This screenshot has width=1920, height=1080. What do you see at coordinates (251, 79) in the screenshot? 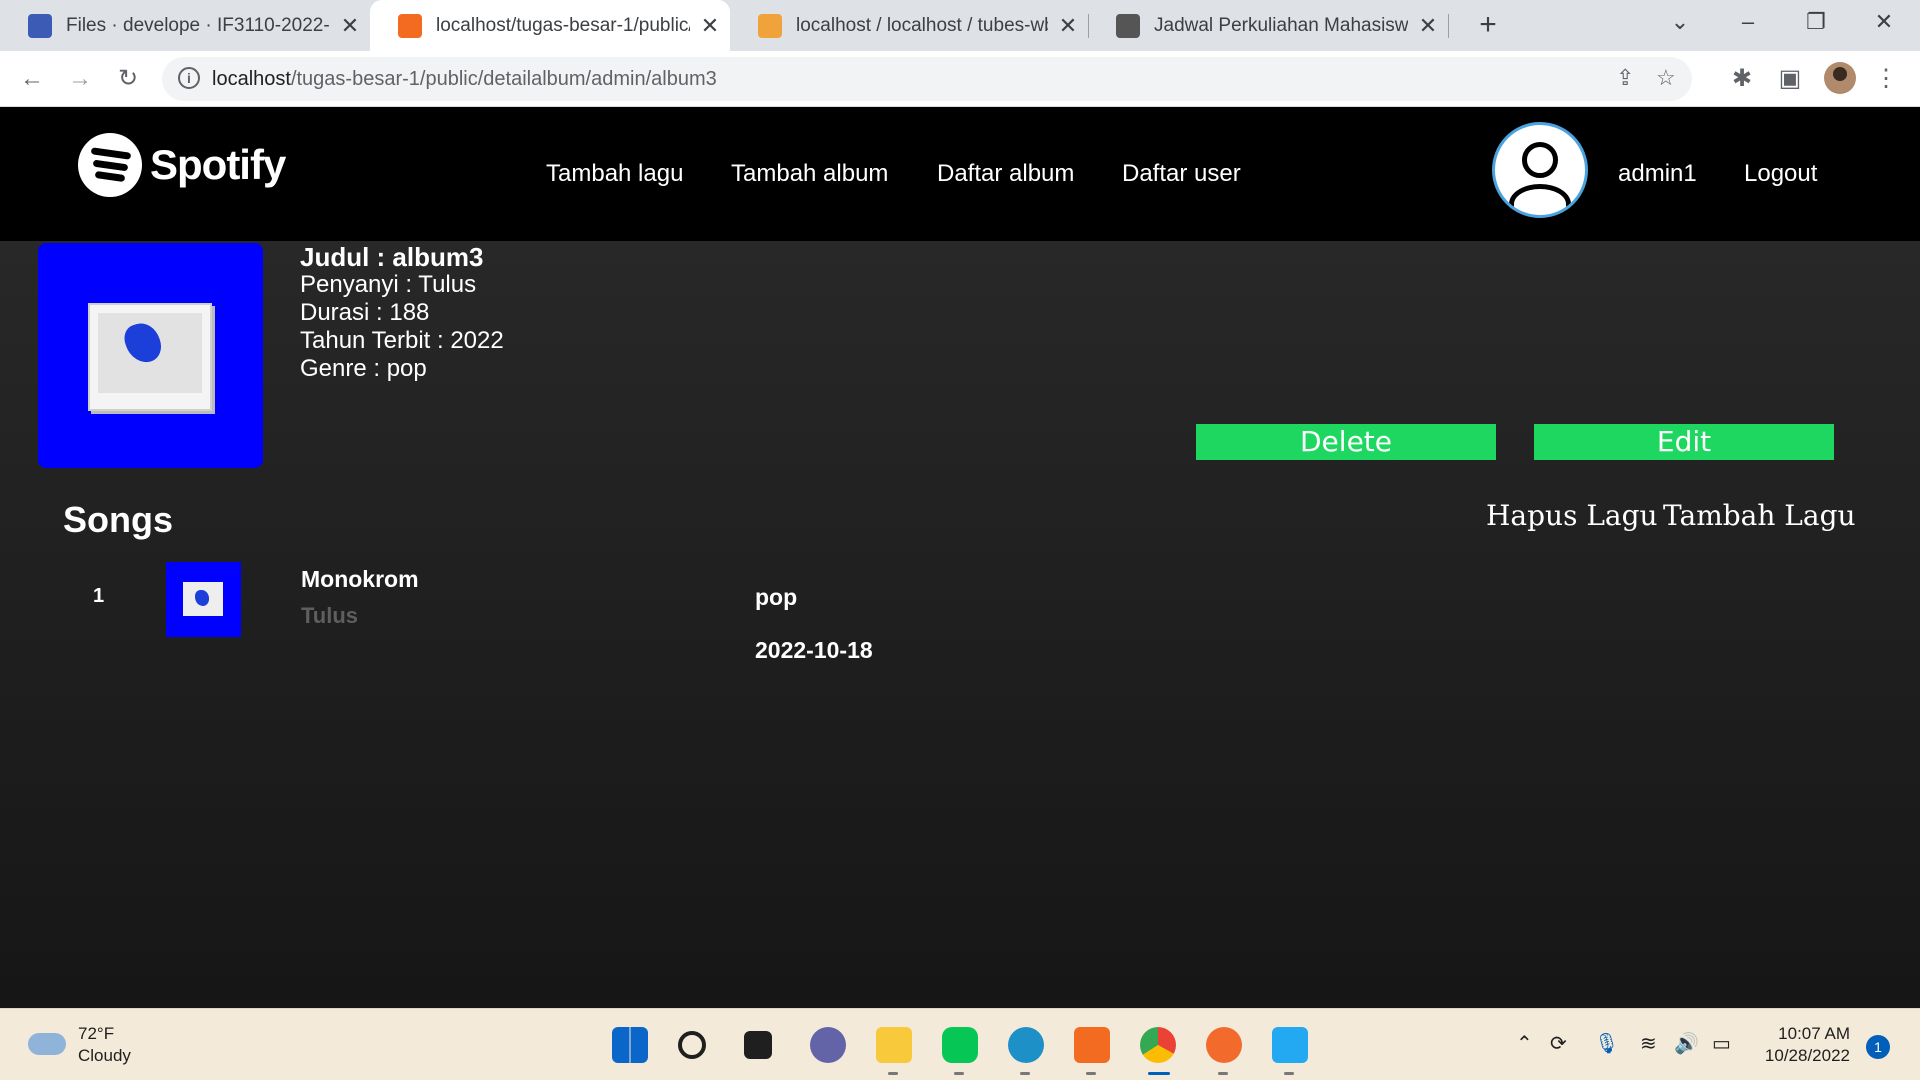
I see `url-host: localhost` at bounding box center [251, 79].